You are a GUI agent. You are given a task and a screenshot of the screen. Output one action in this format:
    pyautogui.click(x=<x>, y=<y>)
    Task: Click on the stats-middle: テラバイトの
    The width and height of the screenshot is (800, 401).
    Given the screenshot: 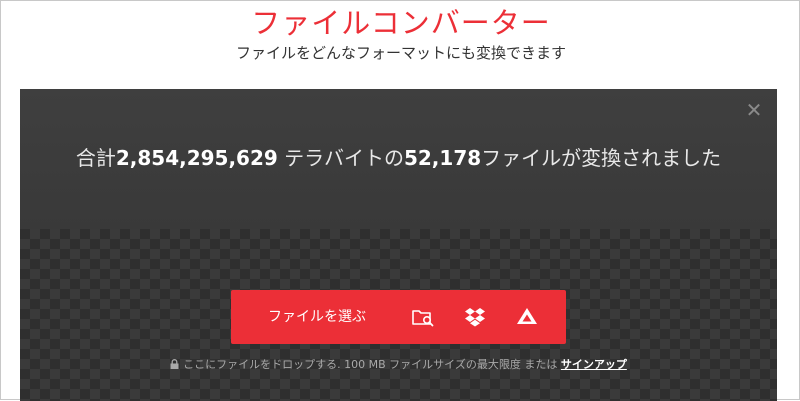 What is the action you would take?
    pyautogui.click(x=340, y=158)
    